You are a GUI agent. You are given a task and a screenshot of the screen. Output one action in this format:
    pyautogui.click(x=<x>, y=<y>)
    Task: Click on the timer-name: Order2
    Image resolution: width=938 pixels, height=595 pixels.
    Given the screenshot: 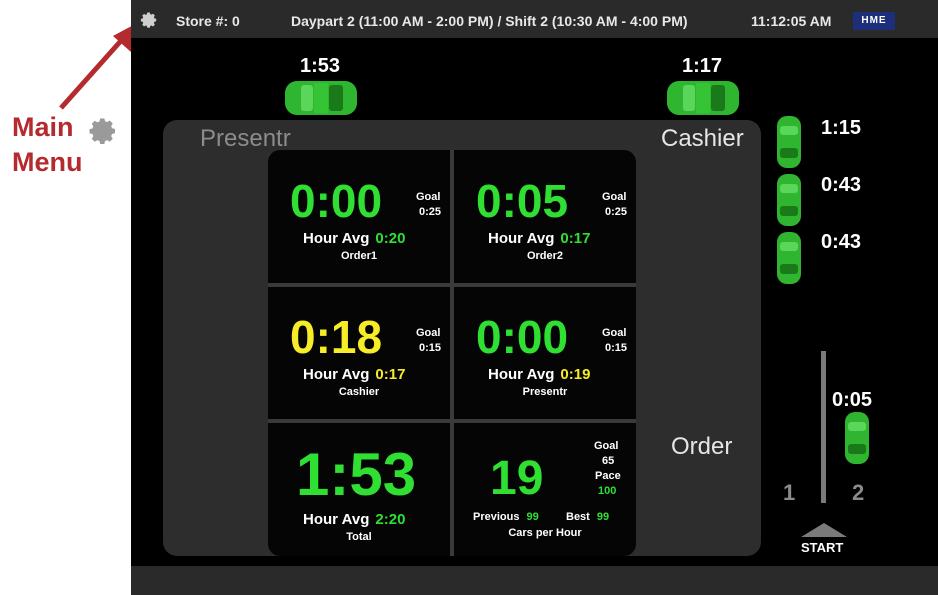 What is the action you would take?
    pyautogui.click(x=545, y=256)
    